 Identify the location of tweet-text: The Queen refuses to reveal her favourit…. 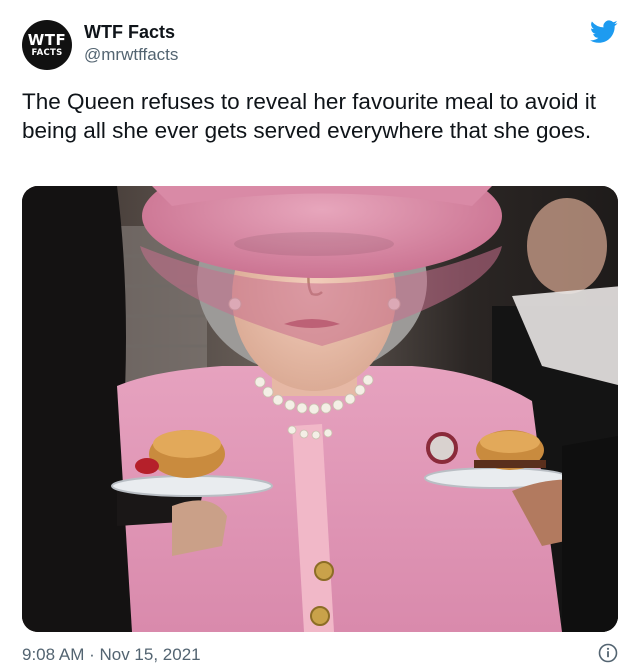
(309, 116).